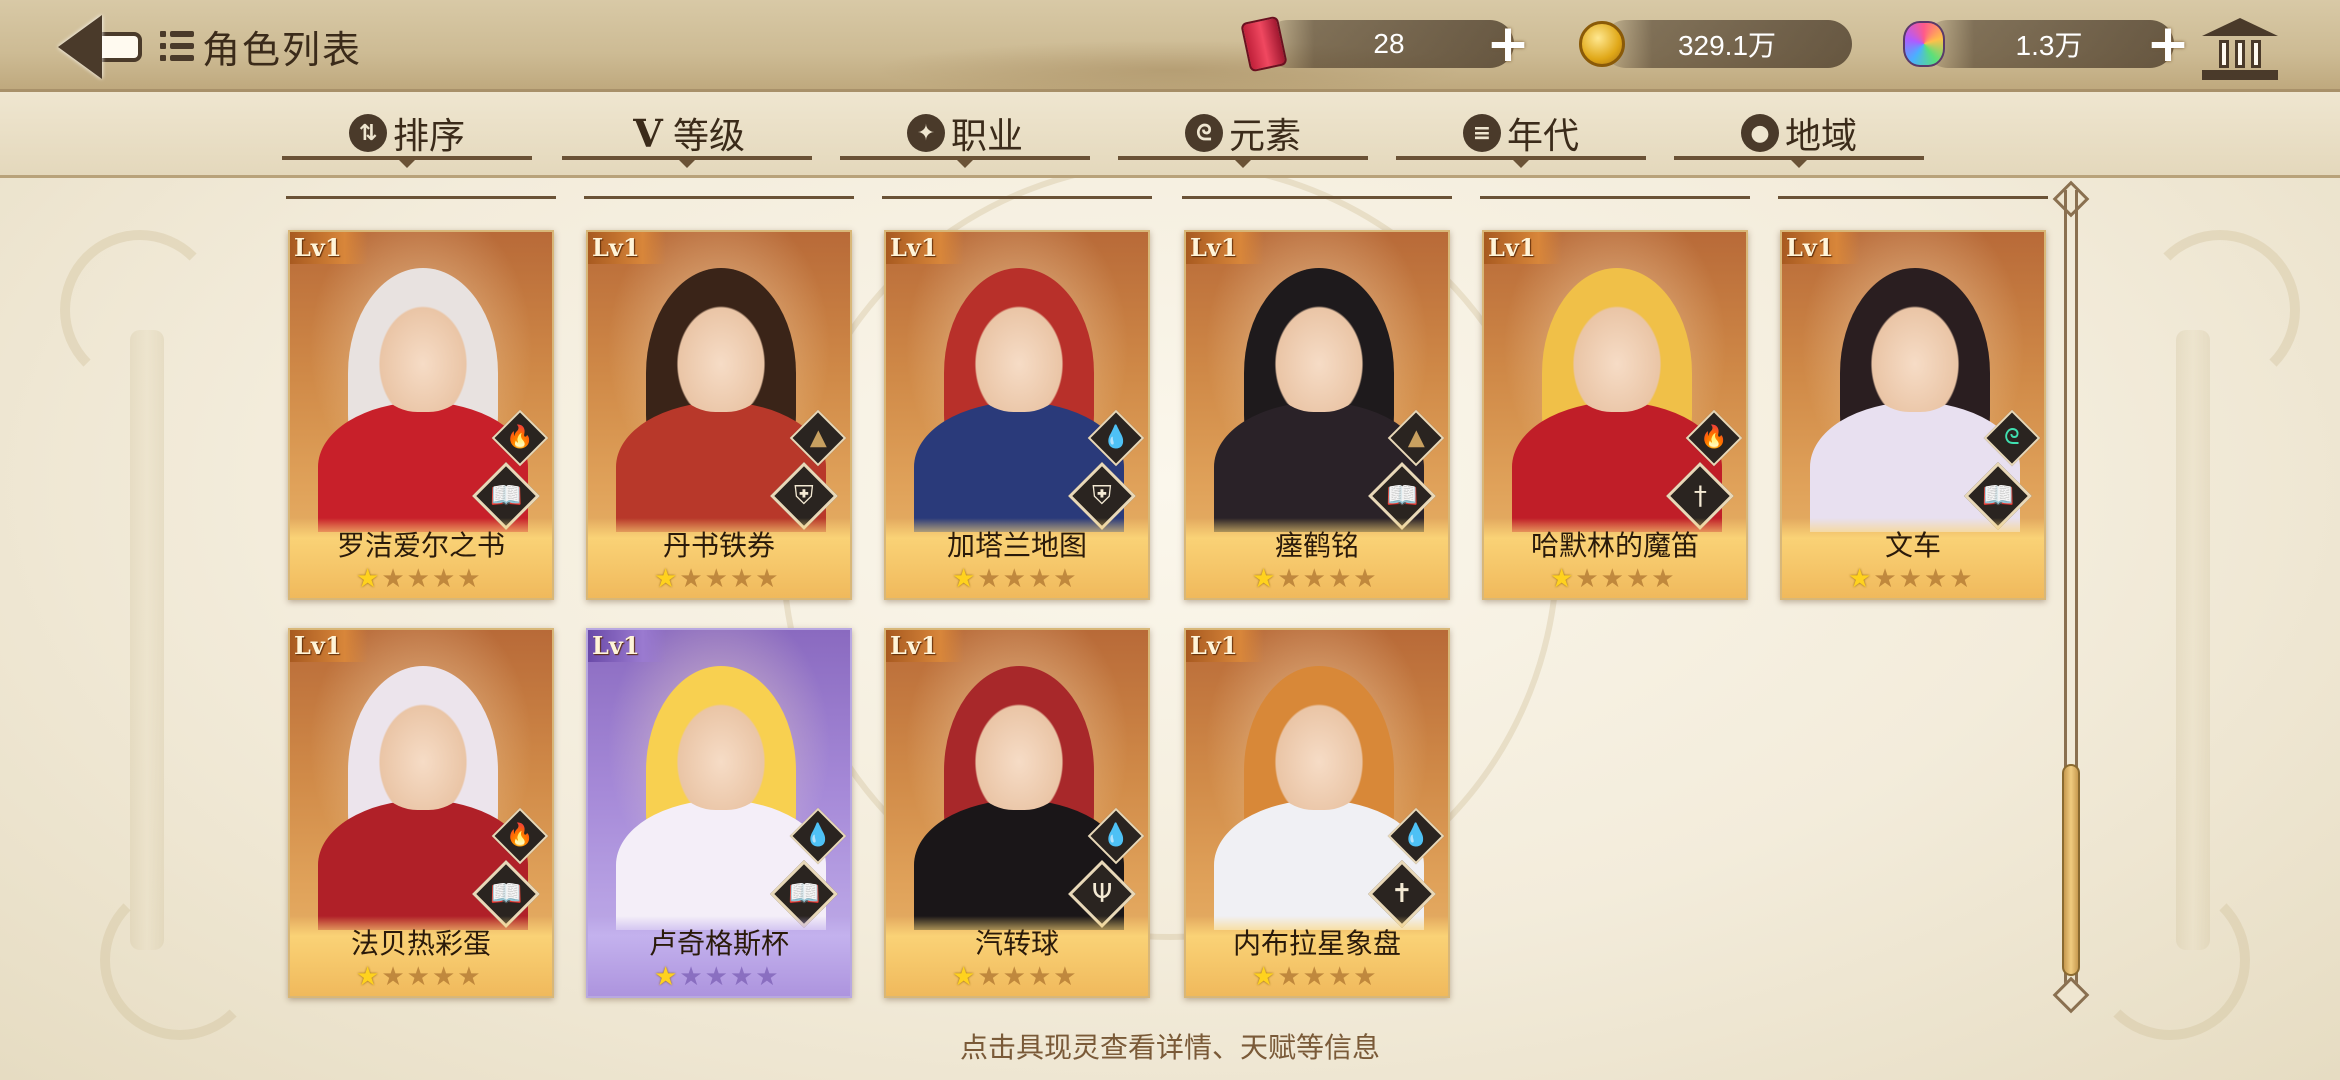 This screenshot has height=1080, width=2340. I want to click on tab-era-label: 年代, so click(1542, 136).